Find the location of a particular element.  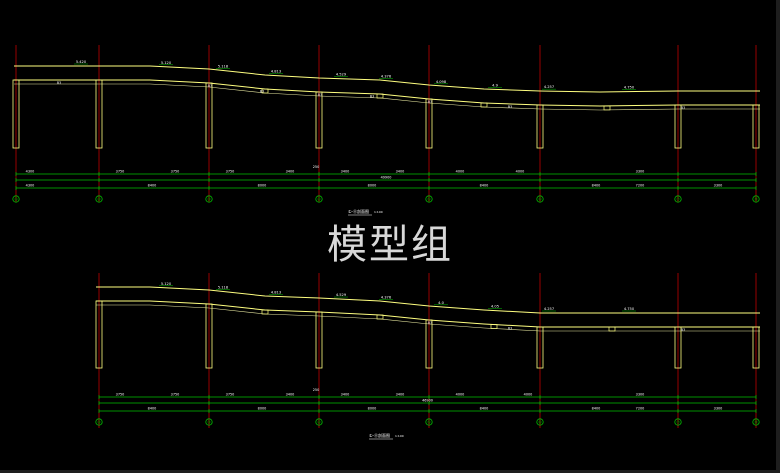

elevation-label: 4.098 is located at coordinates (441, 82).